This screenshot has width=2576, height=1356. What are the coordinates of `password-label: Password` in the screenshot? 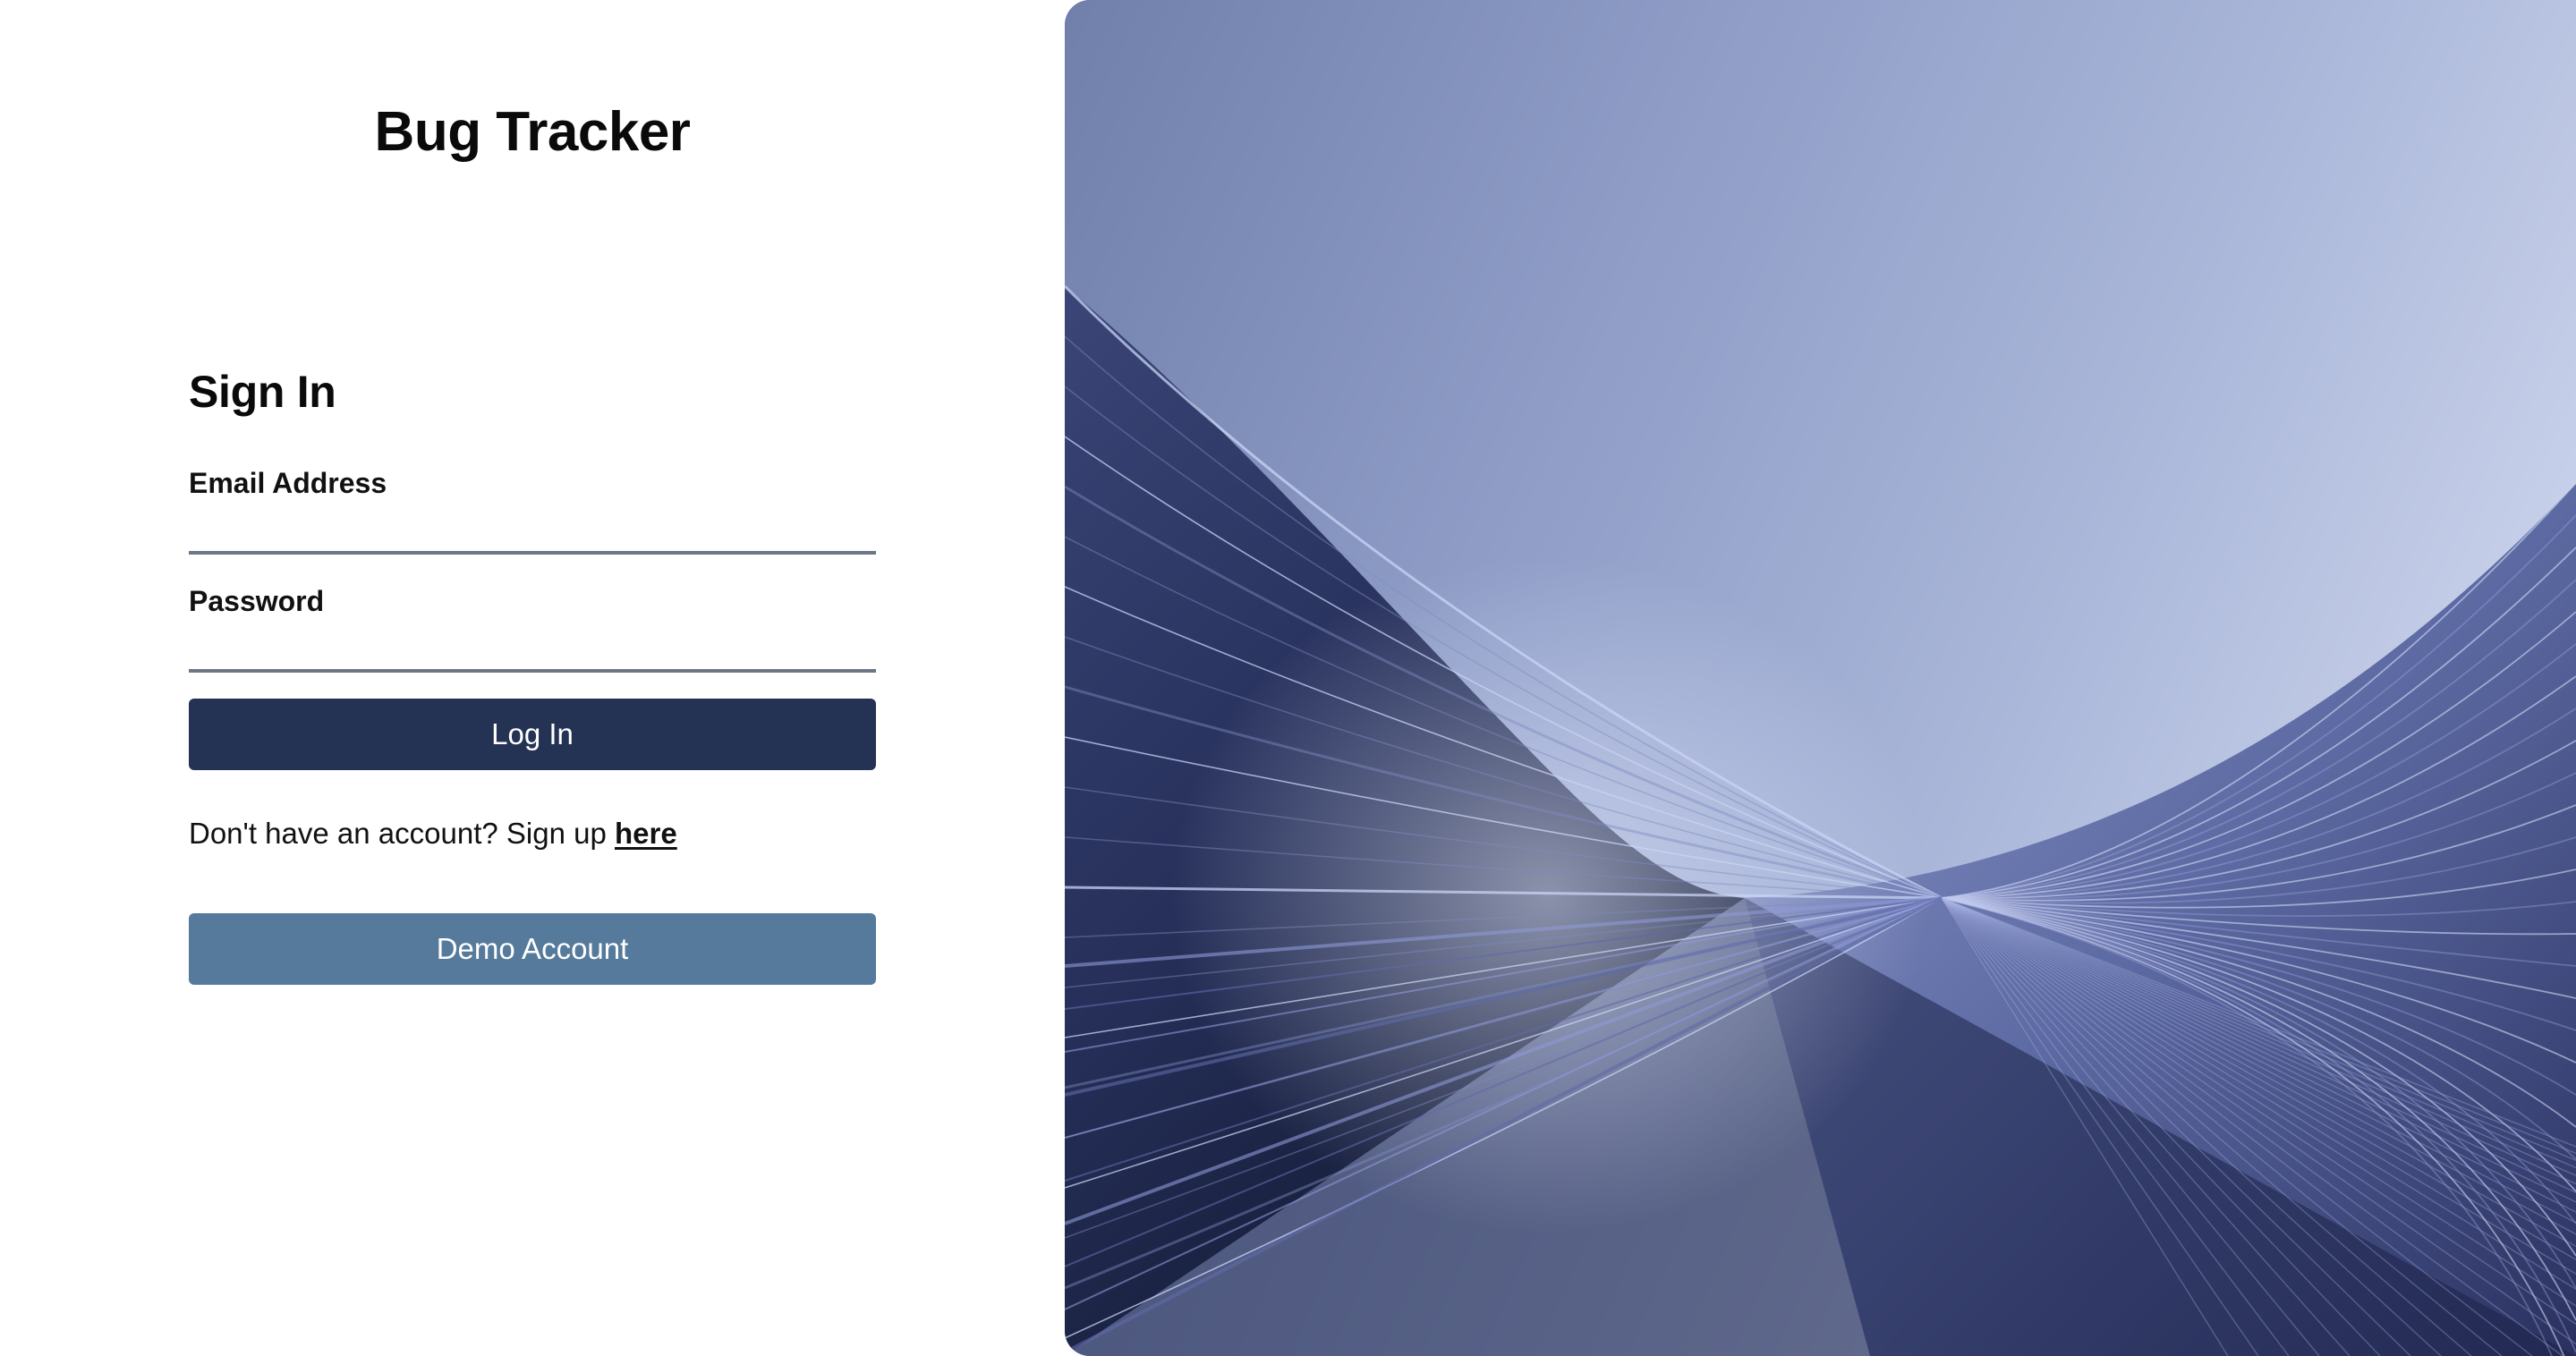 It's located at (257, 601).